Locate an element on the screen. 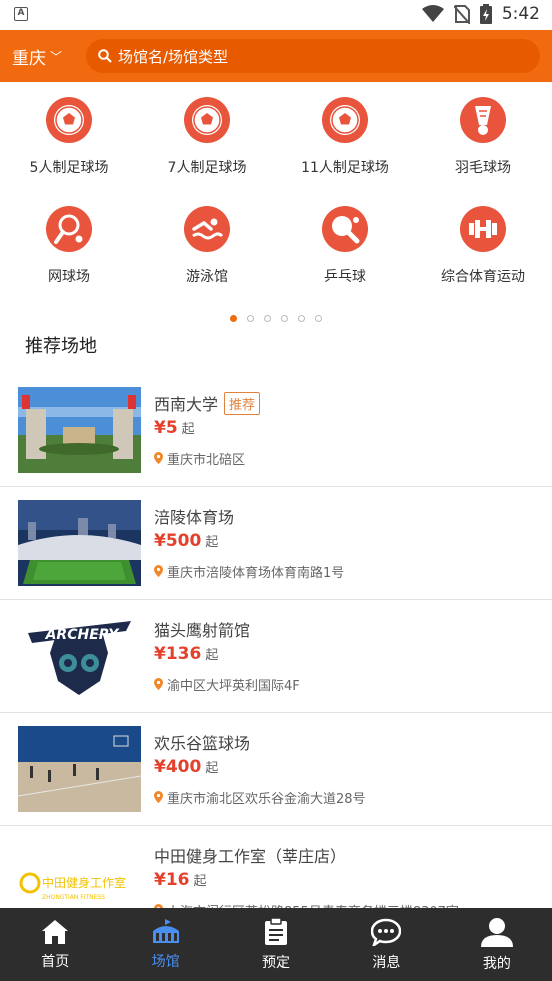  bottom-tab-bar: 首页 场馆 预定 消息 我的 is located at coordinates (276, 944).